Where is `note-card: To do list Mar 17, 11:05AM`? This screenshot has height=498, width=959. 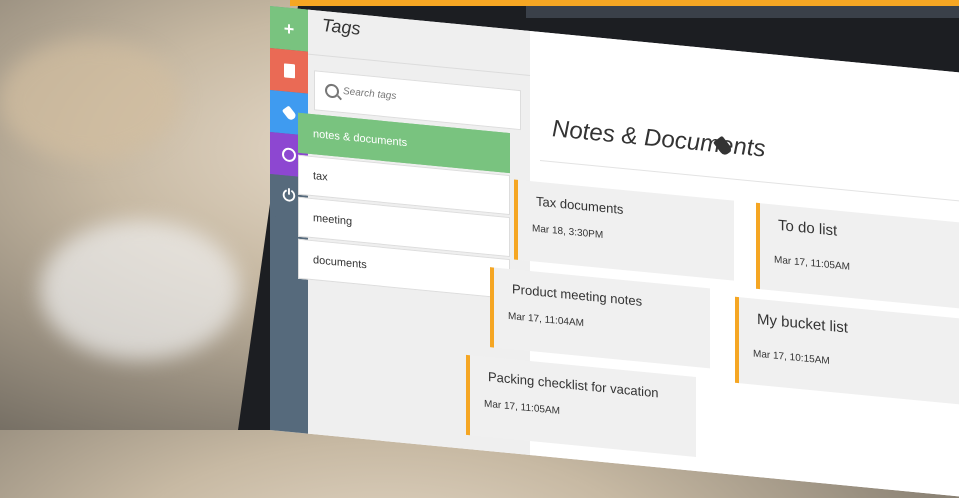 note-card: To do list Mar 17, 11:05AM is located at coordinates (857, 256).